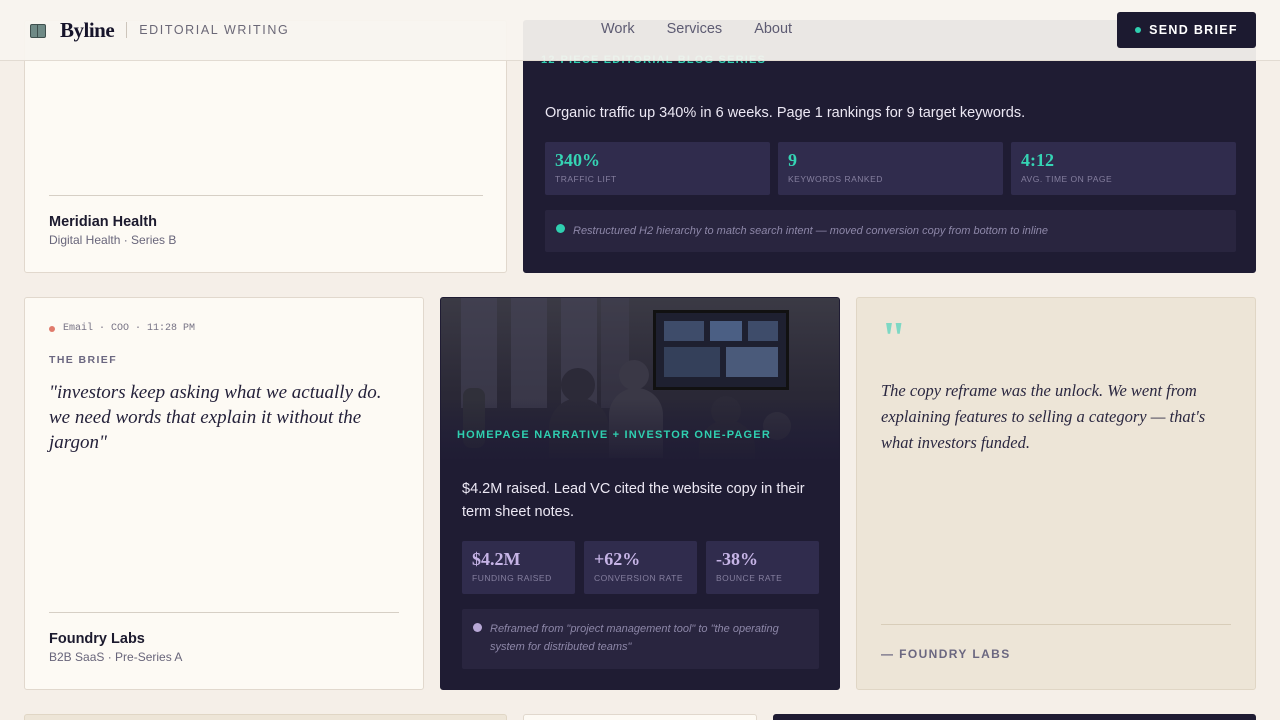  What do you see at coordinates (103, 222) in the screenshot?
I see `client-name: Meridian Health` at bounding box center [103, 222].